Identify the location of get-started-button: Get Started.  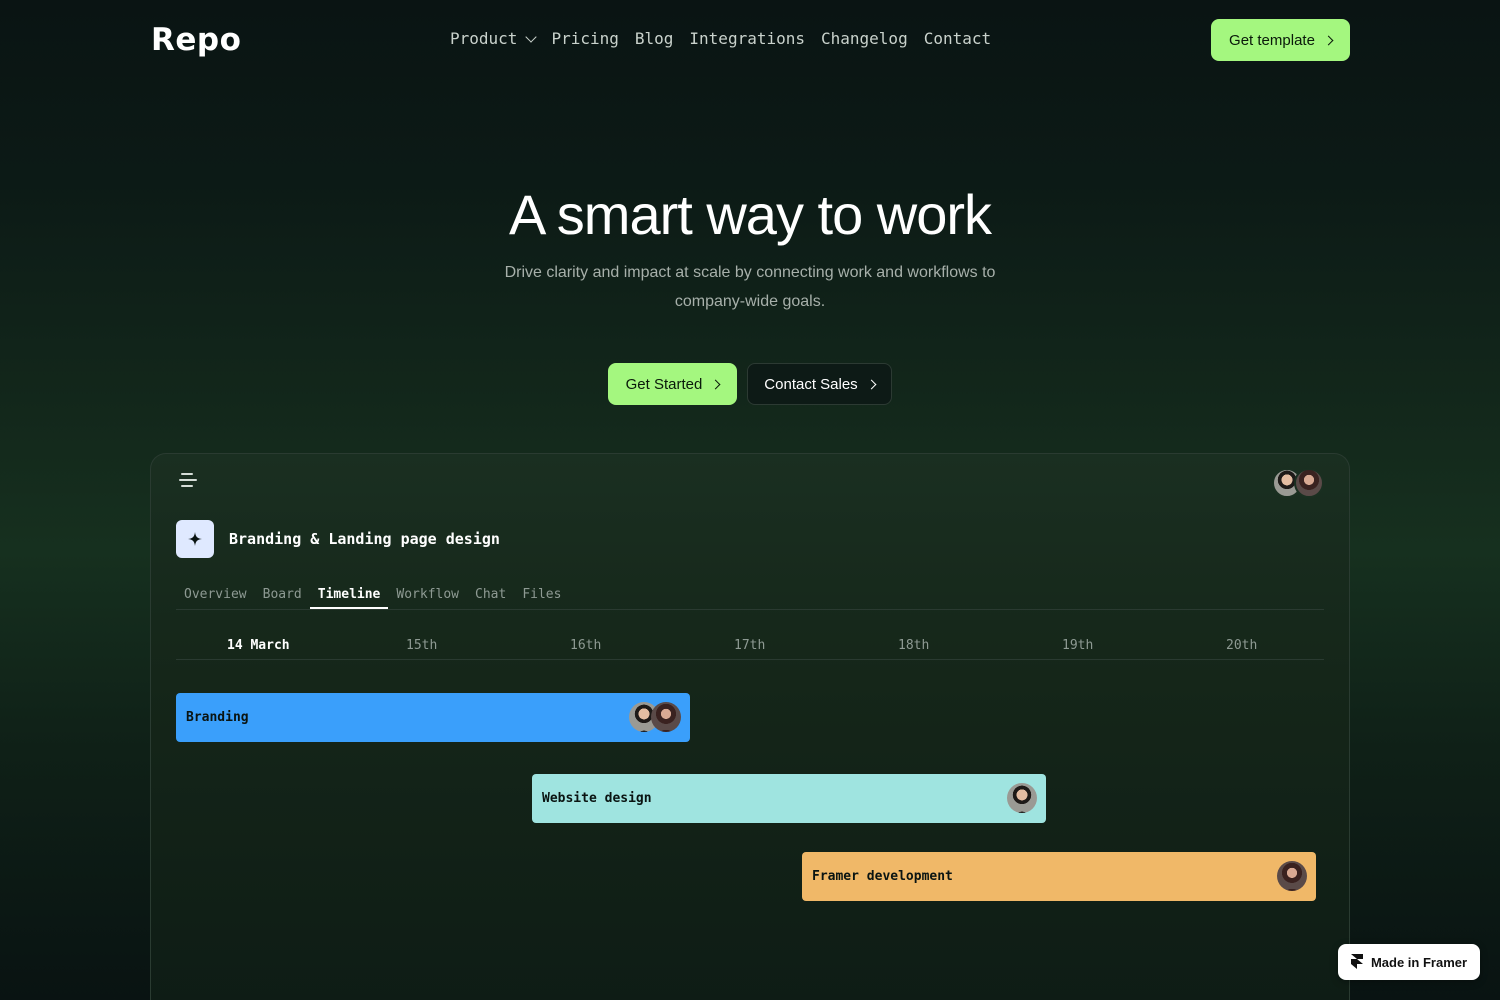
(672, 384).